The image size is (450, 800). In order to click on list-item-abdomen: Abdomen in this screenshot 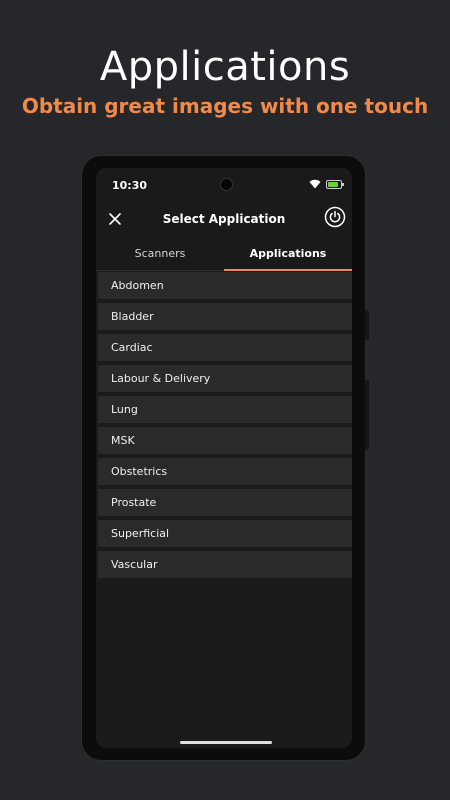, I will do `click(225, 285)`.